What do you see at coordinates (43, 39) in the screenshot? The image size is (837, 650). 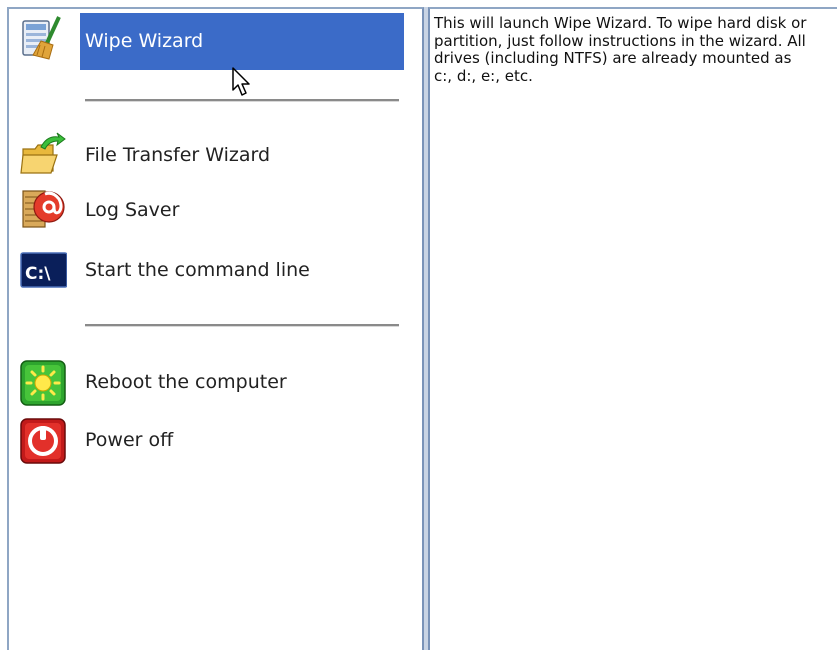 I see `wipe-wizard-icon` at bounding box center [43, 39].